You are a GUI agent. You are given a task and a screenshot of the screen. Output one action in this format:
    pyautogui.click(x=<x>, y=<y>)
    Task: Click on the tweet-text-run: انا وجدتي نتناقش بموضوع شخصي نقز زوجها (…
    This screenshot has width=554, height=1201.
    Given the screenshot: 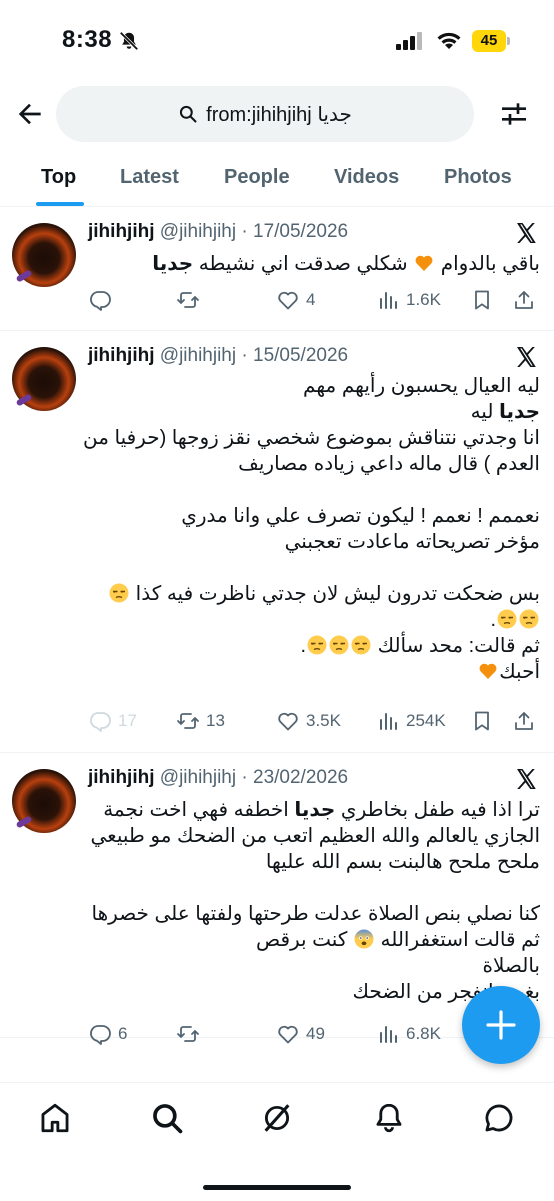 What is the action you would take?
    pyautogui.click(x=311, y=438)
    